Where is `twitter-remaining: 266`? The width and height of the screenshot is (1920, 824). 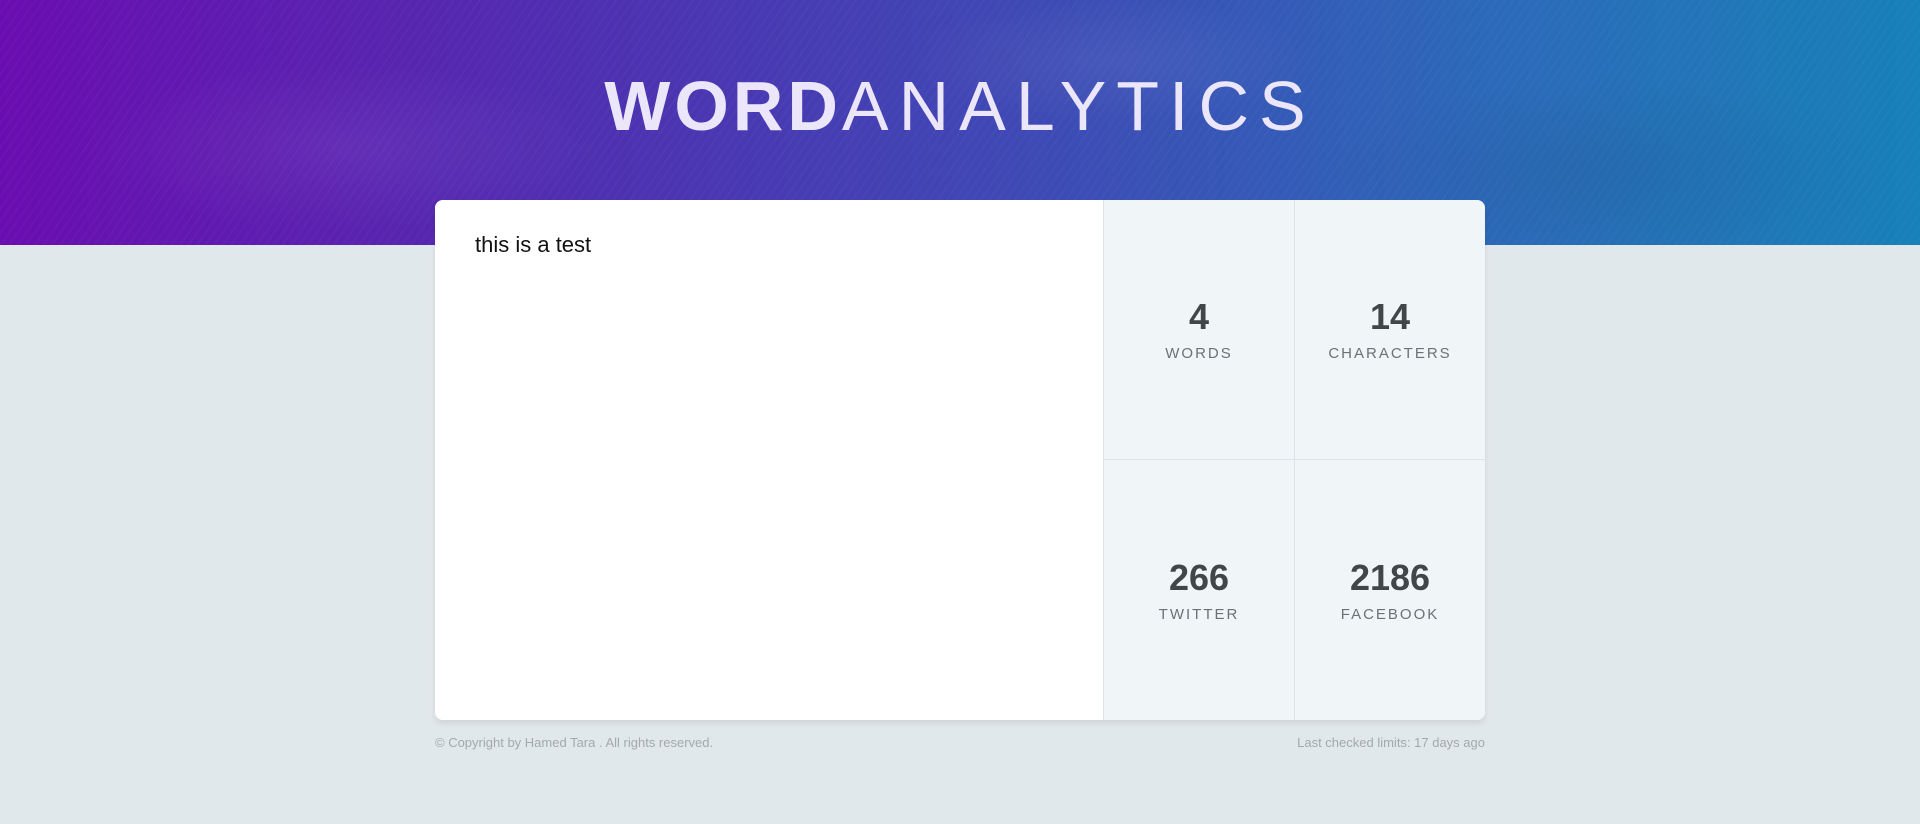
twitter-remaining: 266 is located at coordinates (1199, 577).